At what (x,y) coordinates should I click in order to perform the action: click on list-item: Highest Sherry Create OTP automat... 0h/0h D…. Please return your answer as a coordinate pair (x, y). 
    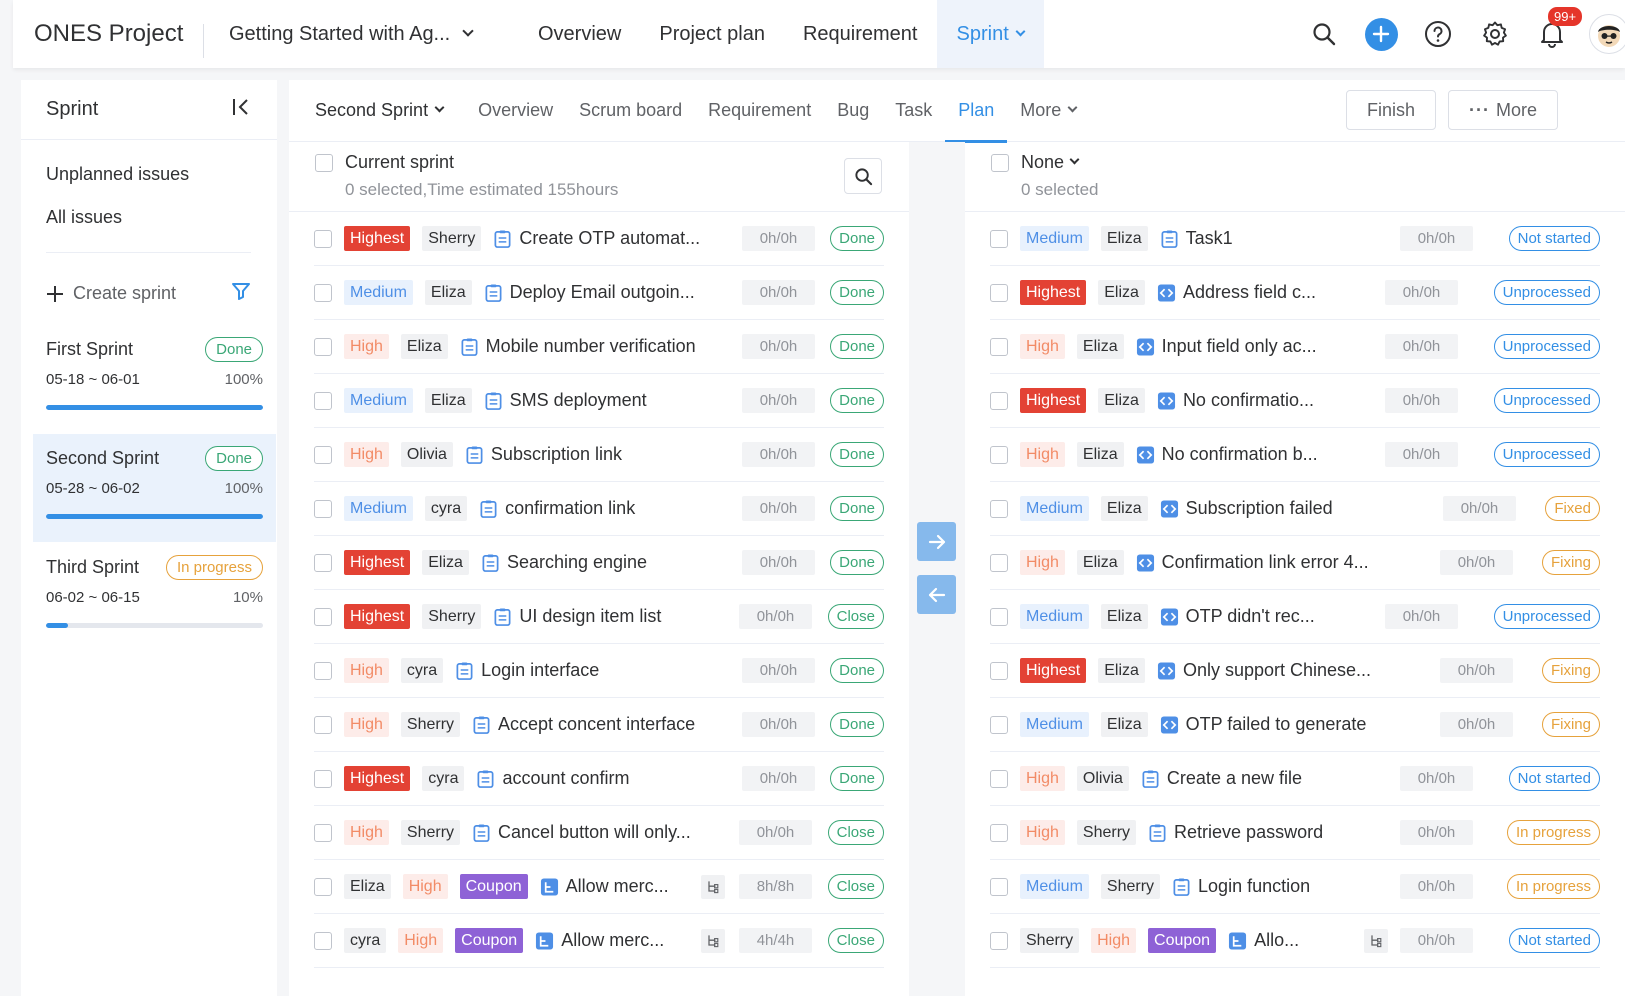
    Looking at the image, I should click on (599, 239).